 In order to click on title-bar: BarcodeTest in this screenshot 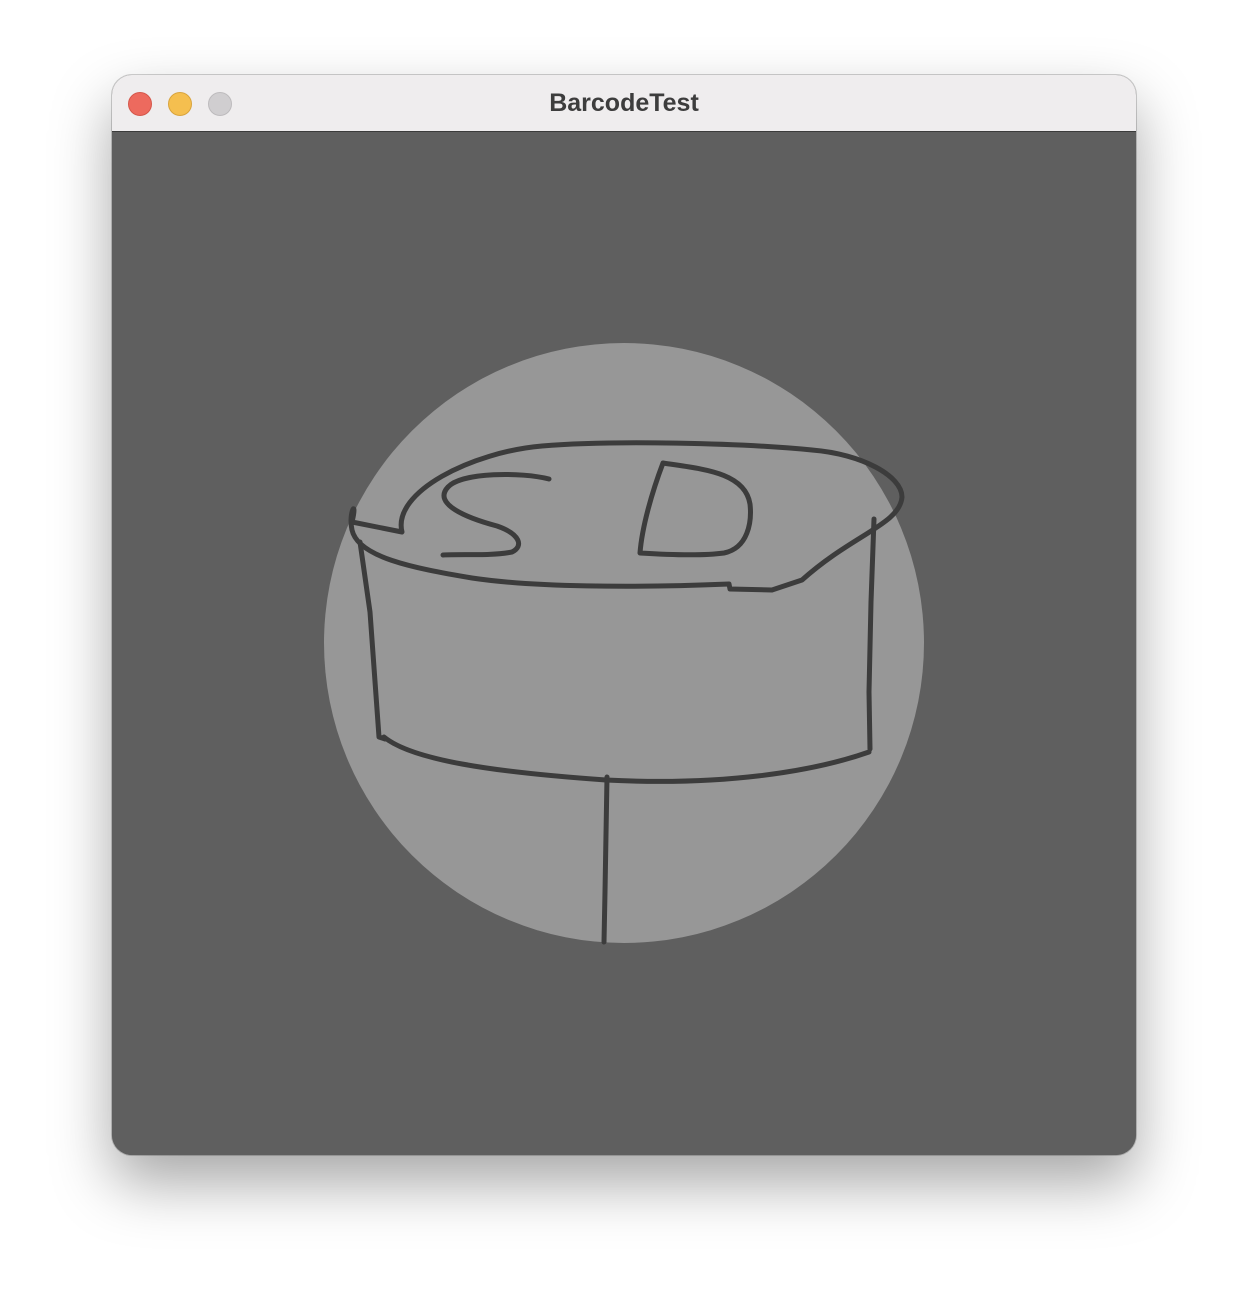, I will do `click(624, 103)`.